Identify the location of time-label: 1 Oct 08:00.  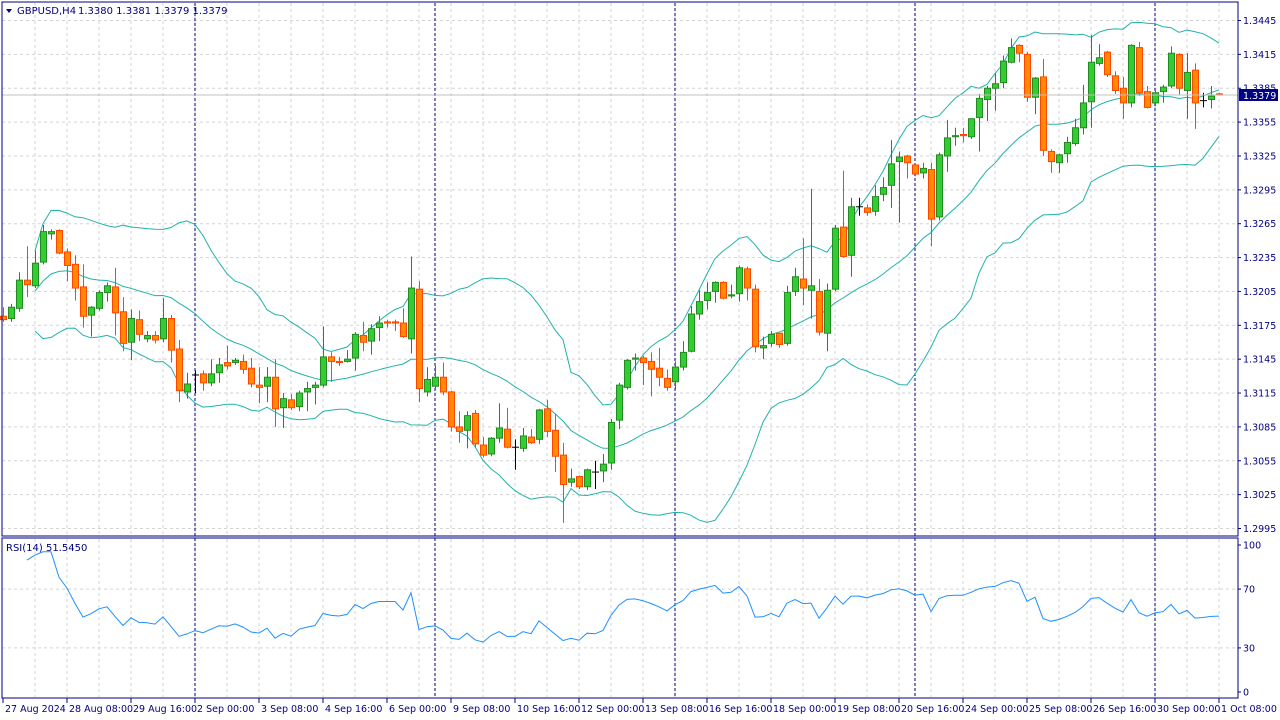
(1249, 709).